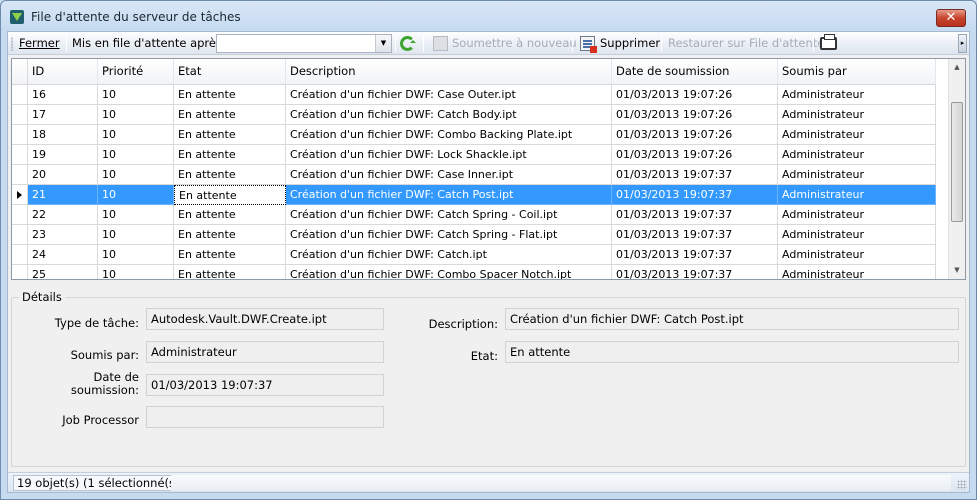 The height and width of the screenshot is (500, 977). I want to click on scroll-up-icon: ▲, so click(957, 67).